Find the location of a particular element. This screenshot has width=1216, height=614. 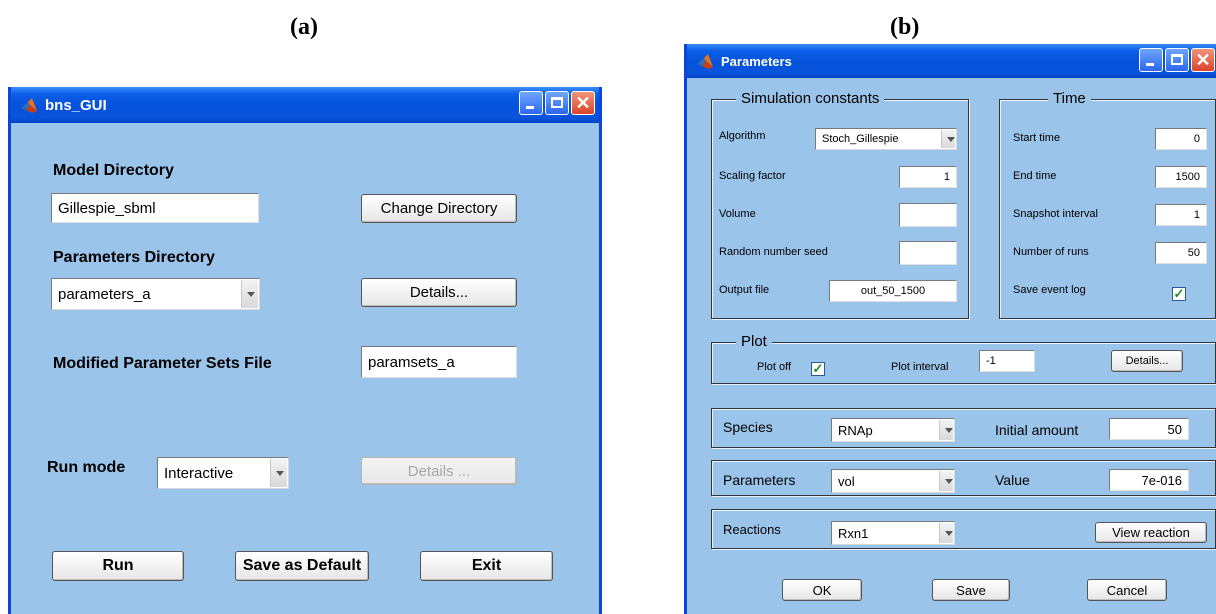

species-label: Species is located at coordinates (748, 427).